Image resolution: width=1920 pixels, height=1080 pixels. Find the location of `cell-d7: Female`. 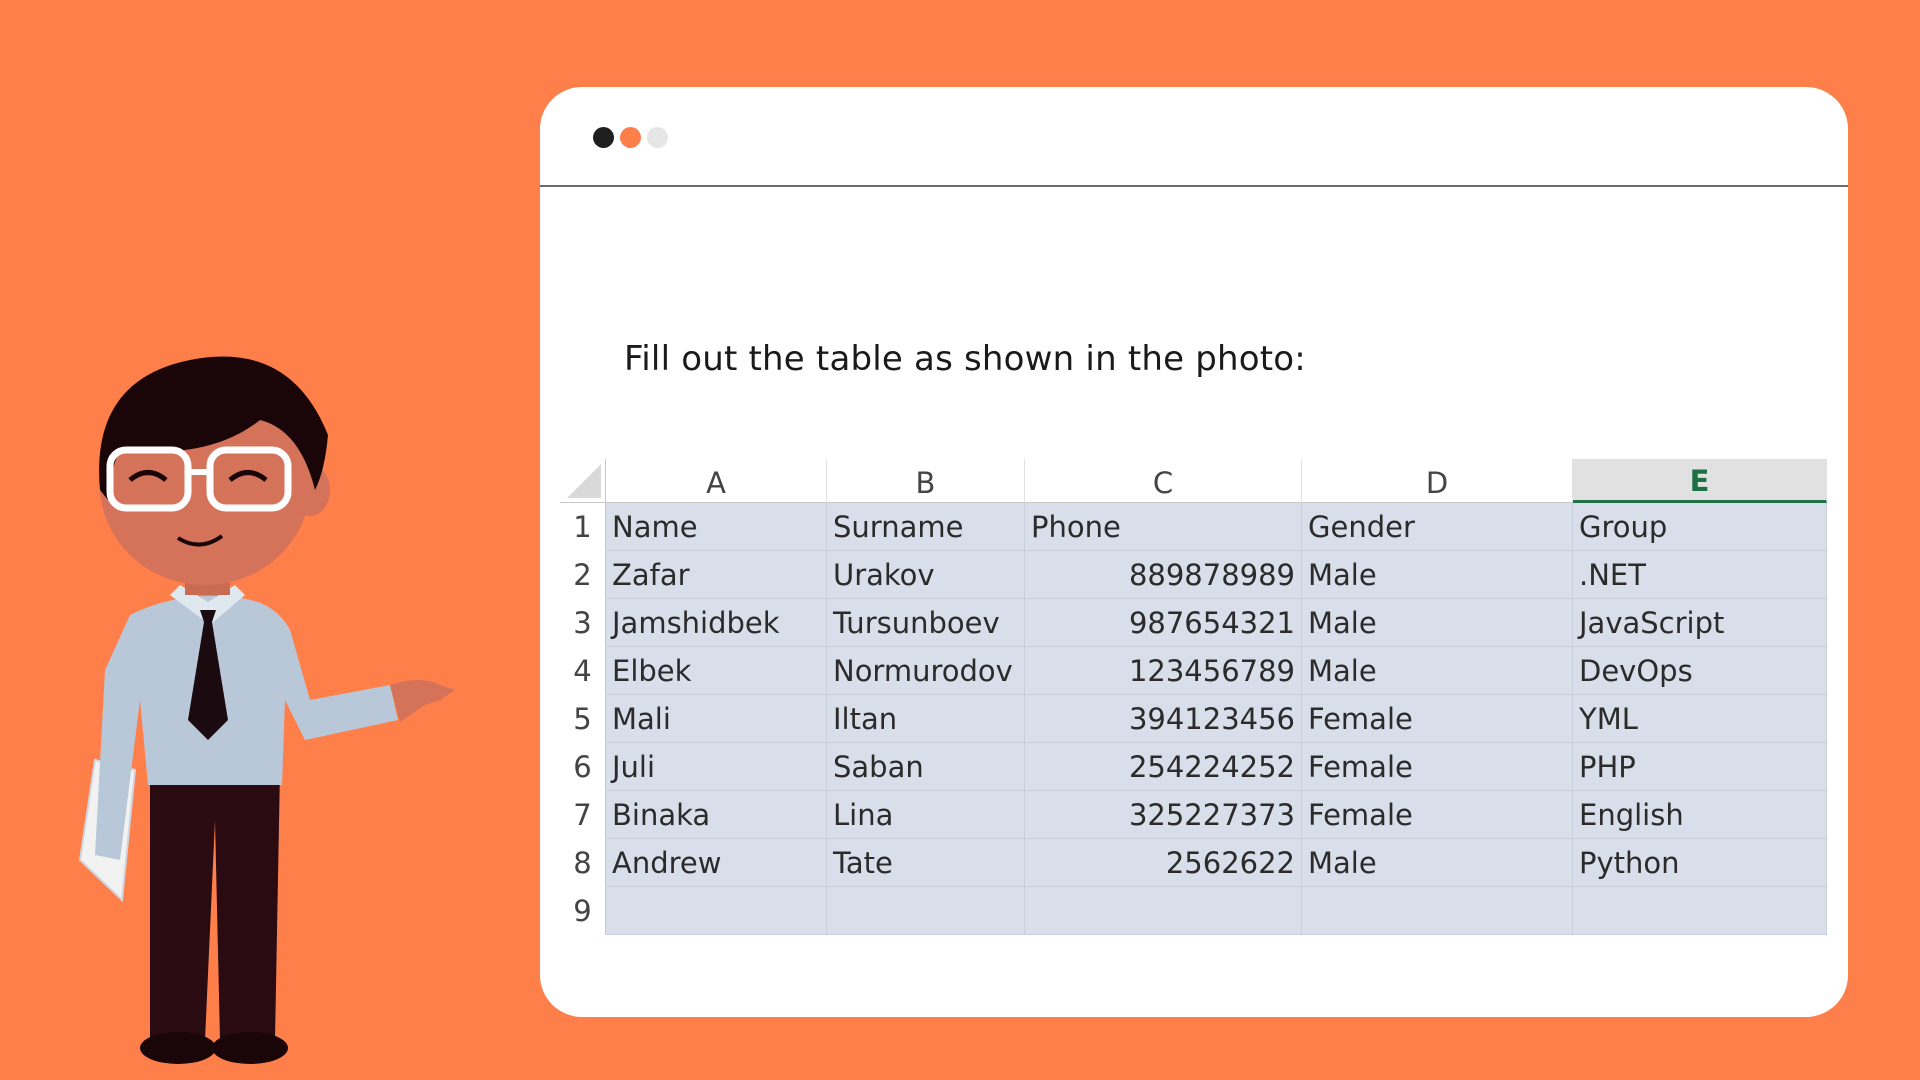

cell-d7: Female is located at coordinates (1437, 815).